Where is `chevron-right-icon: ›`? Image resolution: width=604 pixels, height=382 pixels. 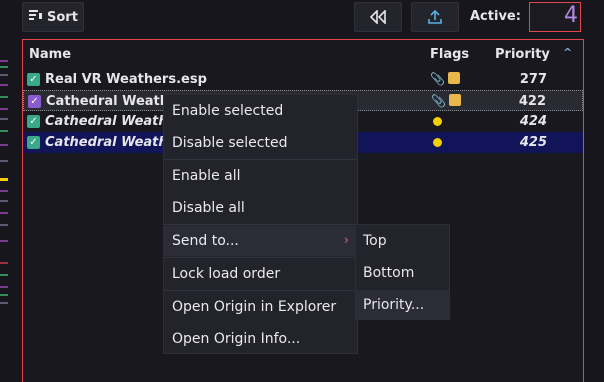
chevron-right-icon: › is located at coordinates (346, 240).